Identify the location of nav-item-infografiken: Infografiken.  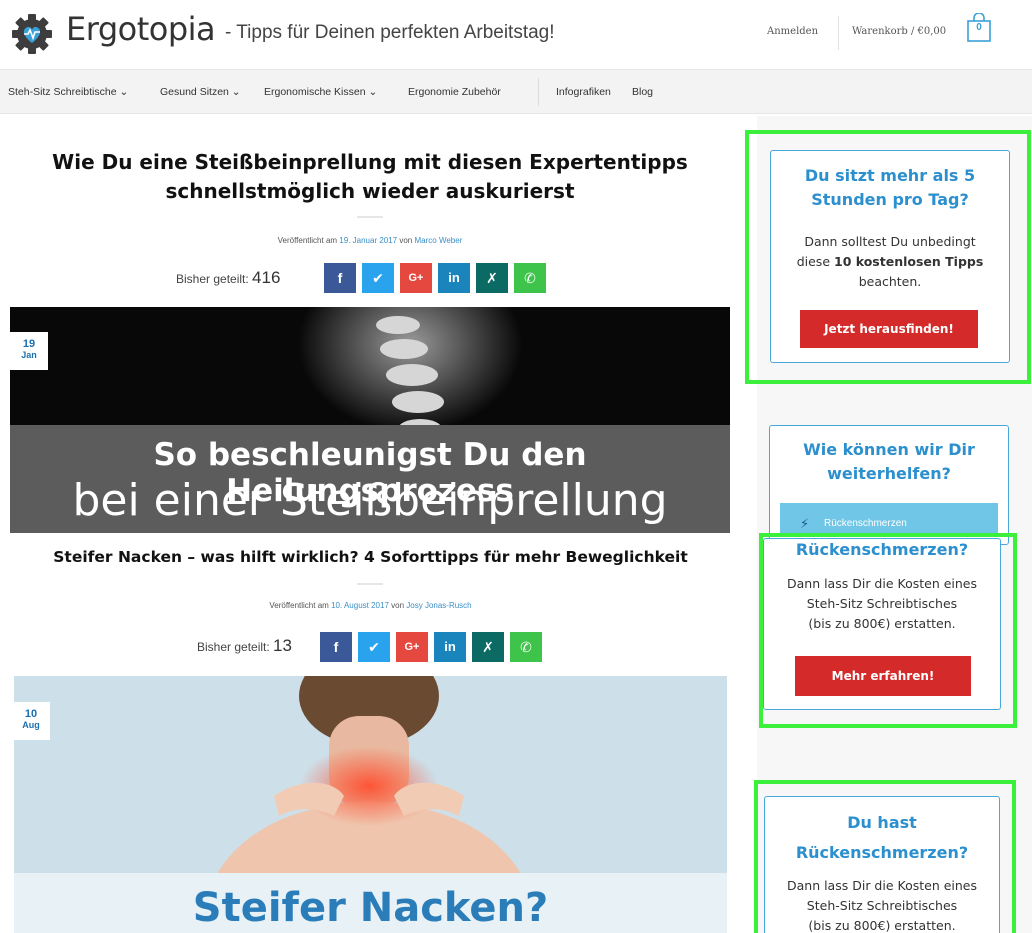
(583, 92).